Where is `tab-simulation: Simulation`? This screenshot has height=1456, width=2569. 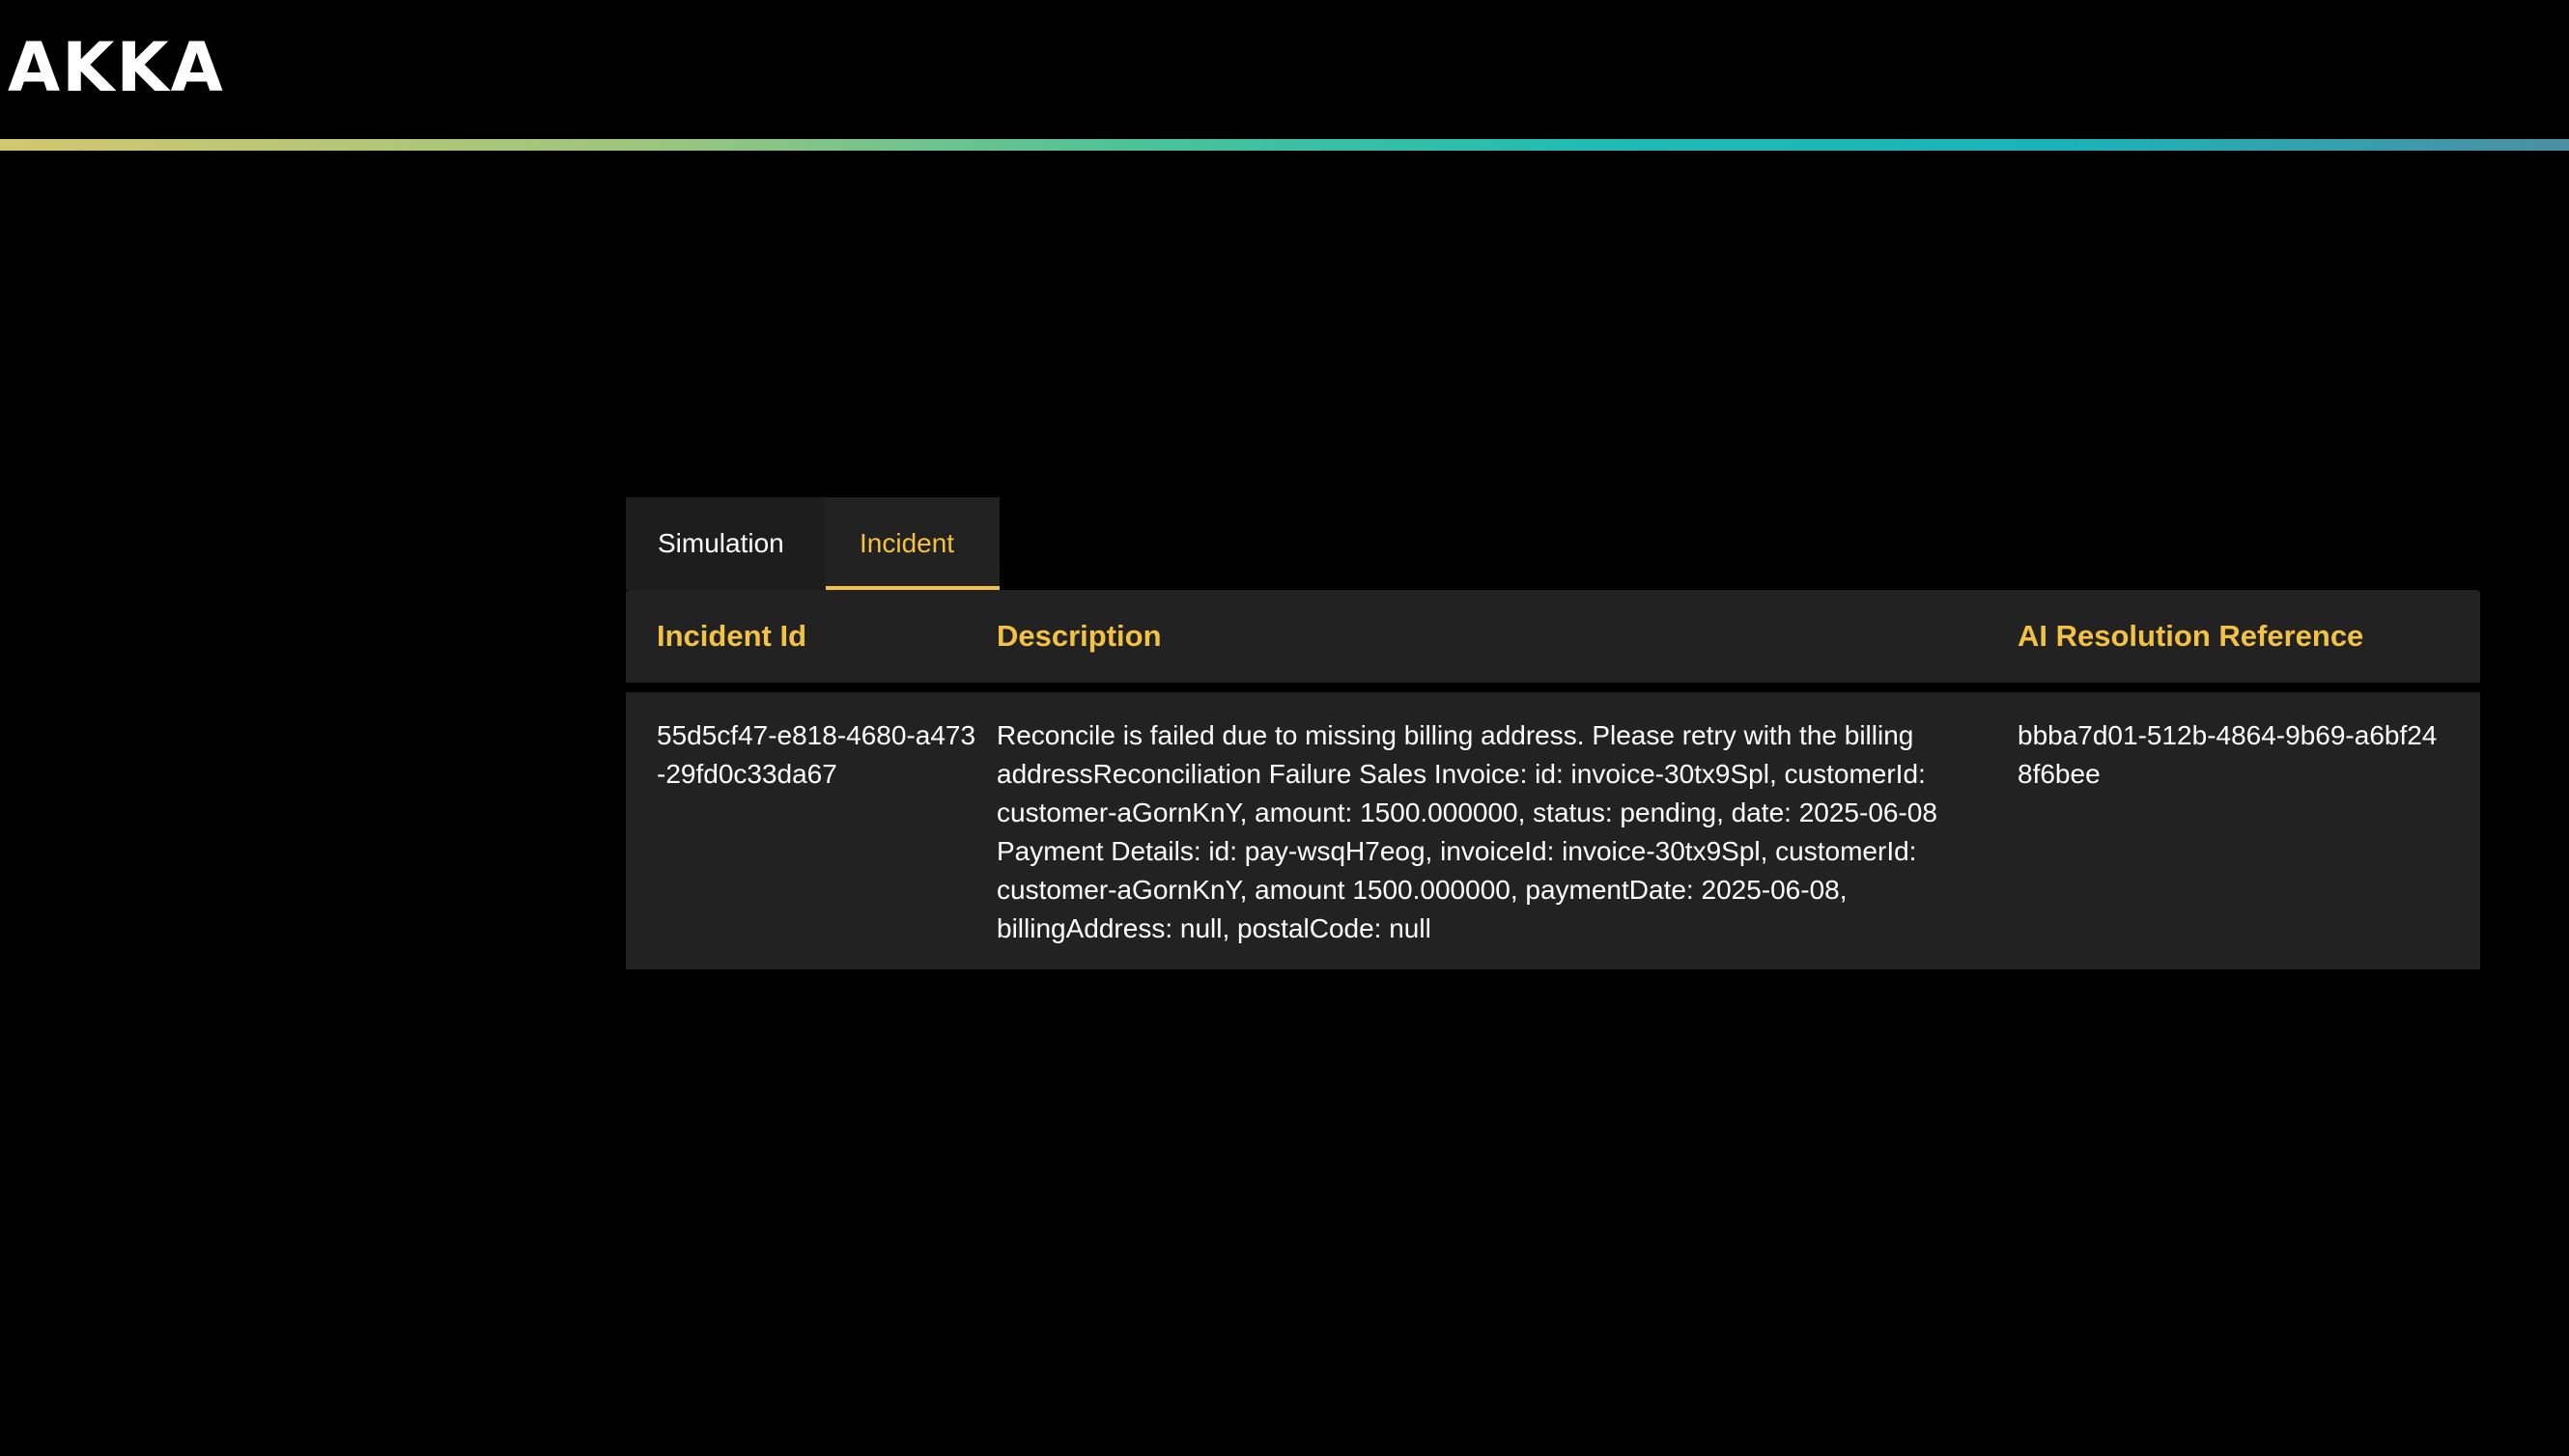 tab-simulation: Simulation is located at coordinates (726, 544).